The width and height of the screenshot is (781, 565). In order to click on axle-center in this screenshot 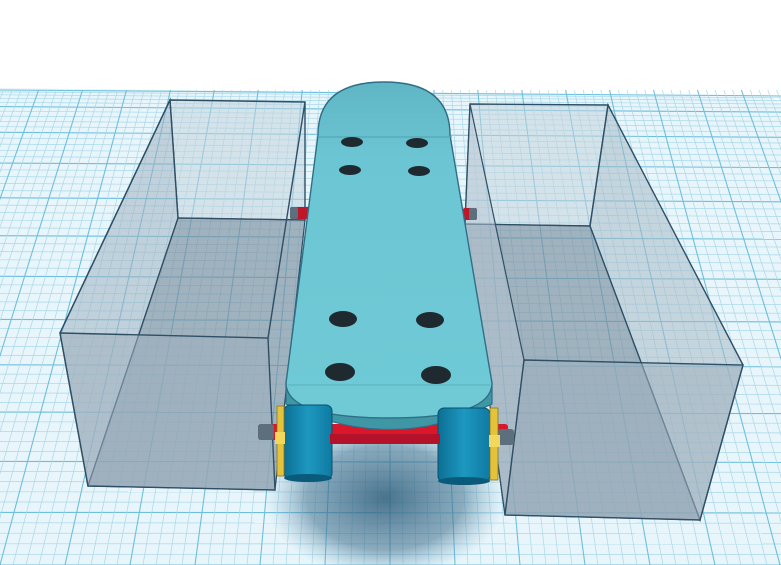, I will do `click(385, 439)`.